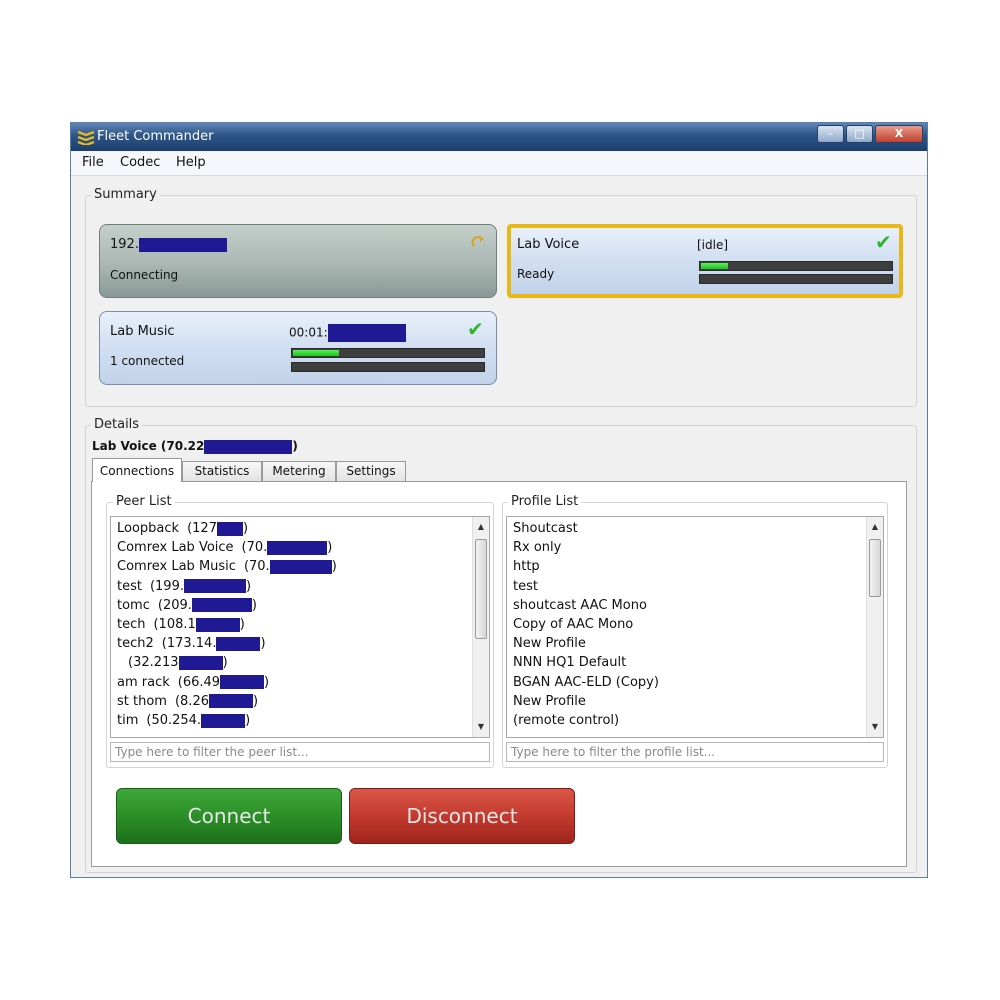 The image size is (1000, 1000). I want to click on codec-card-status: 1 connected, so click(147, 361).